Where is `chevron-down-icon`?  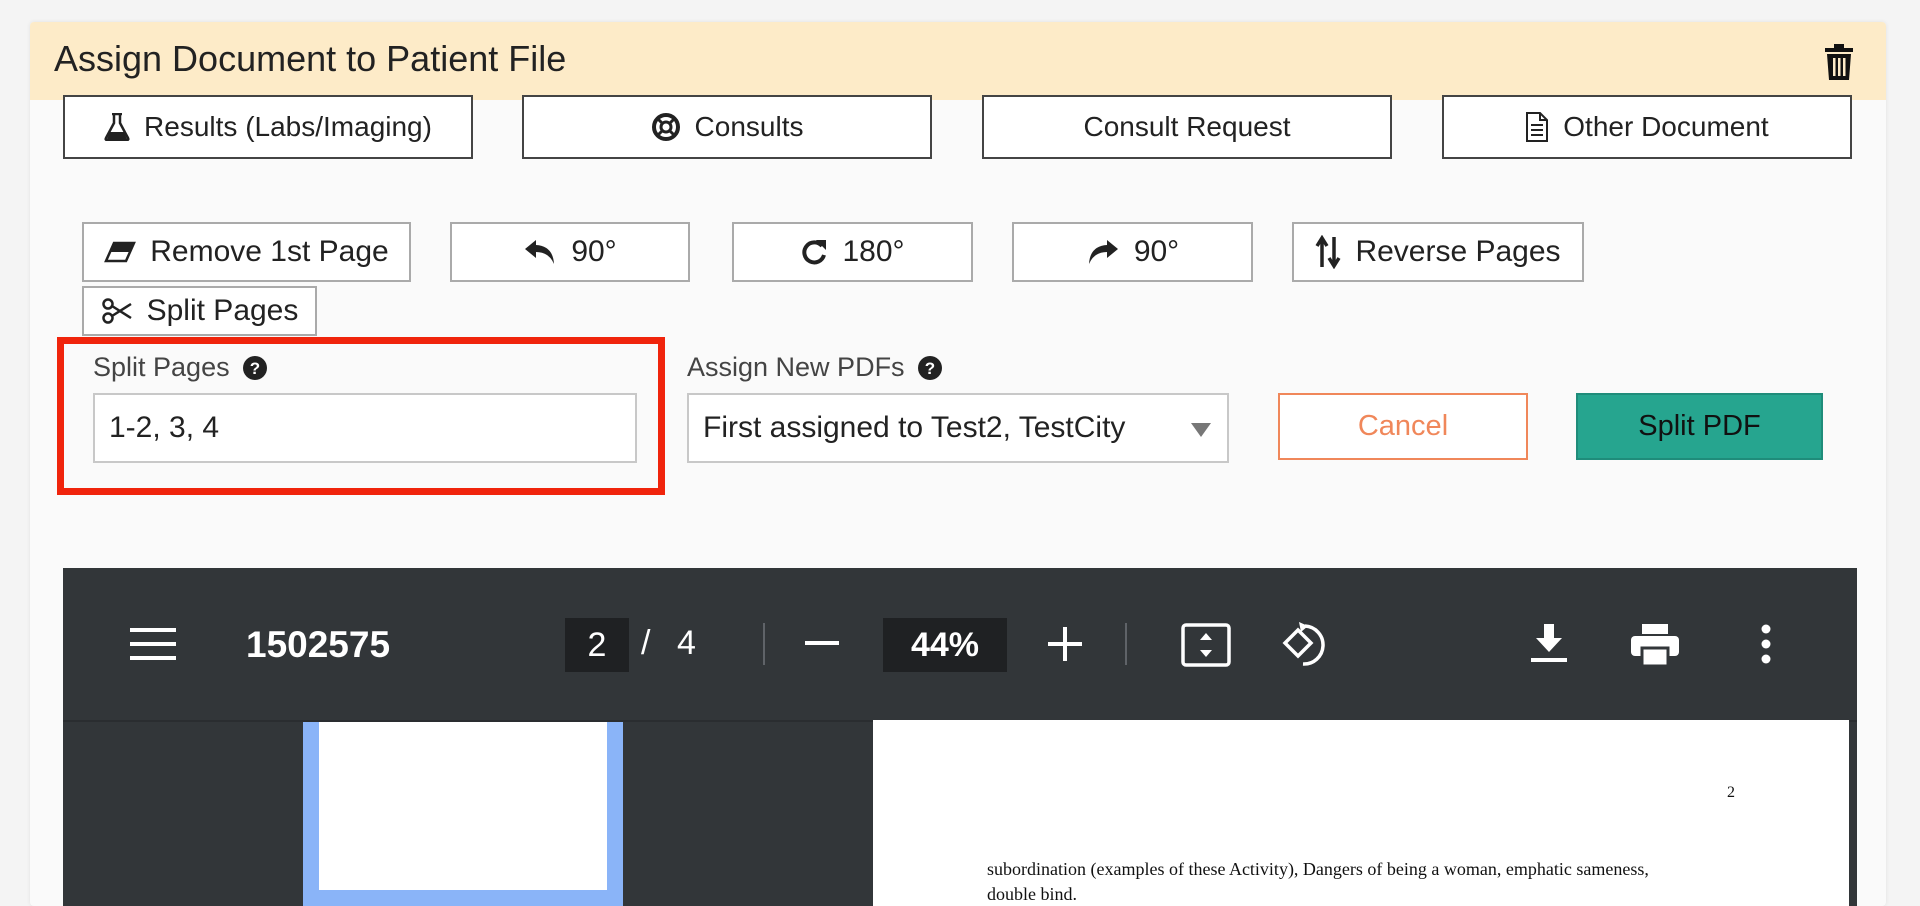
chevron-down-icon is located at coordinates (1201, 430).